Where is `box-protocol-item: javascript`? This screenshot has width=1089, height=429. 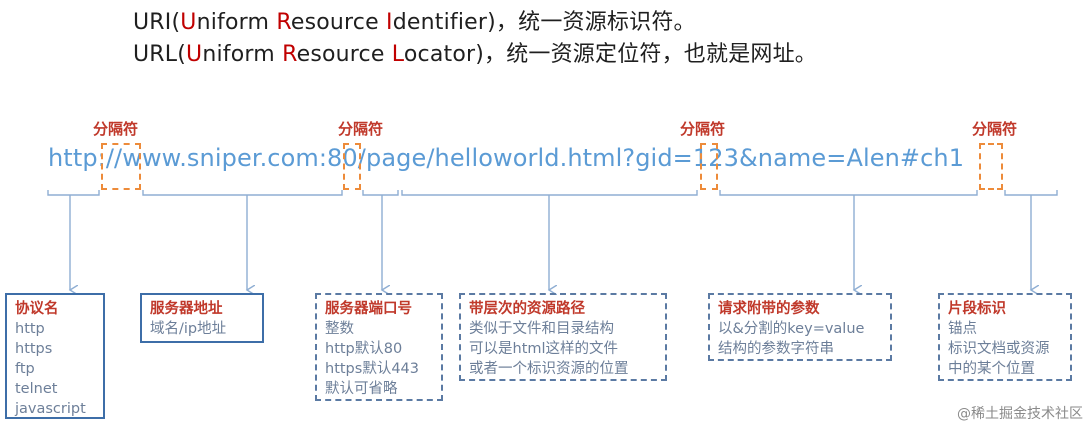 box-protocol-item: javascript is located at coordinates (50, 409).